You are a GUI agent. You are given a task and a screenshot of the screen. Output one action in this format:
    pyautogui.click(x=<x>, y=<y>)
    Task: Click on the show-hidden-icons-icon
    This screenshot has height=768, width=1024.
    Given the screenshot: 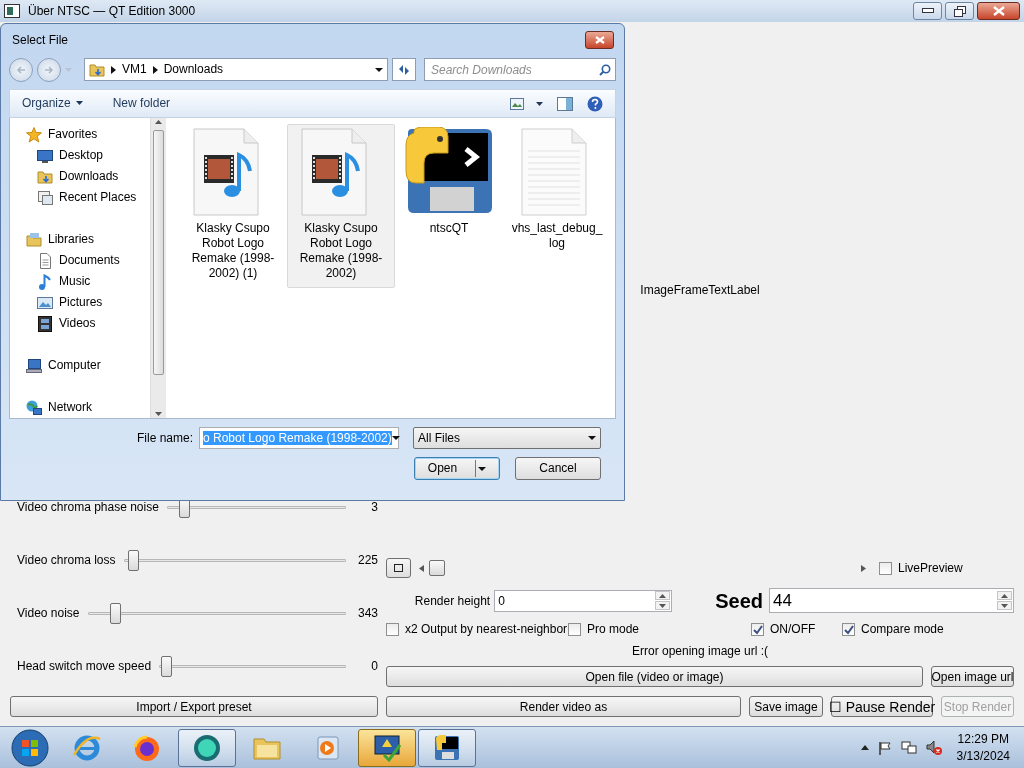 What is the action you would take?
    pyautogui.click(x=864, y=747)
    